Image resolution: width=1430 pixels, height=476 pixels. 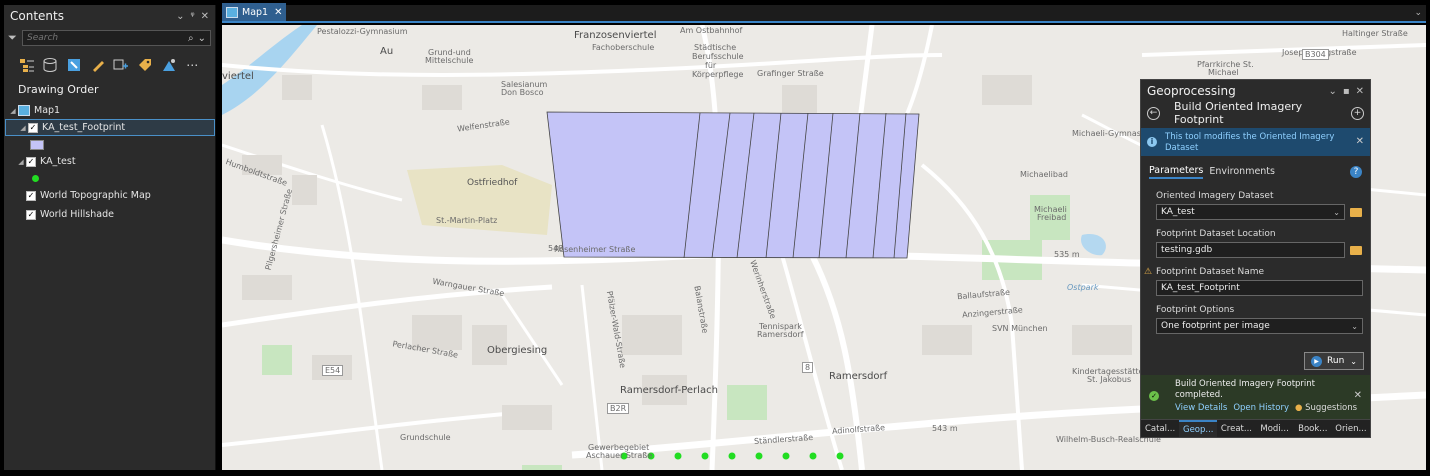 I want to click on list-by-source-icon, so click(x=51, y=65).